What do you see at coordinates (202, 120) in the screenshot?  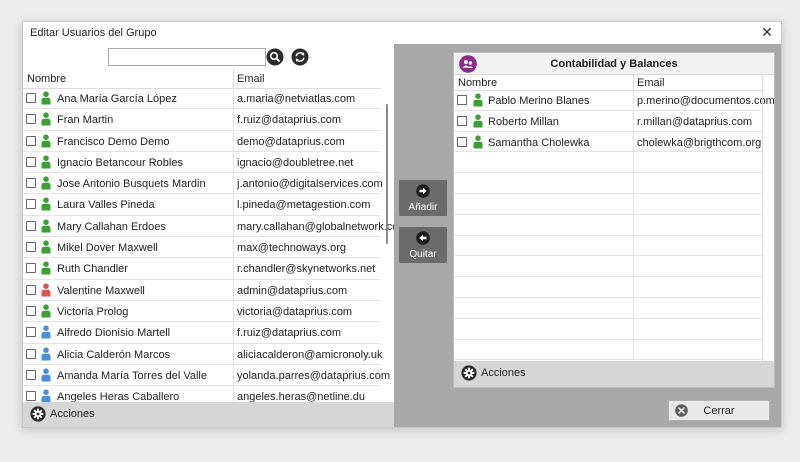 I see `table-row: Fran Martin f.ruiz@dataprius.com` at bounding box center [202, 120].